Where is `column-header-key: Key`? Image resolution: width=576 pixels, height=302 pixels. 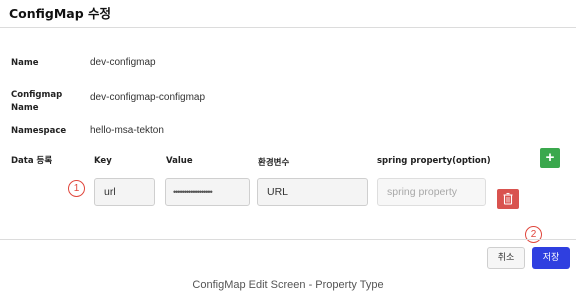 column-header-key: Key is located at coordinates (103, 161).